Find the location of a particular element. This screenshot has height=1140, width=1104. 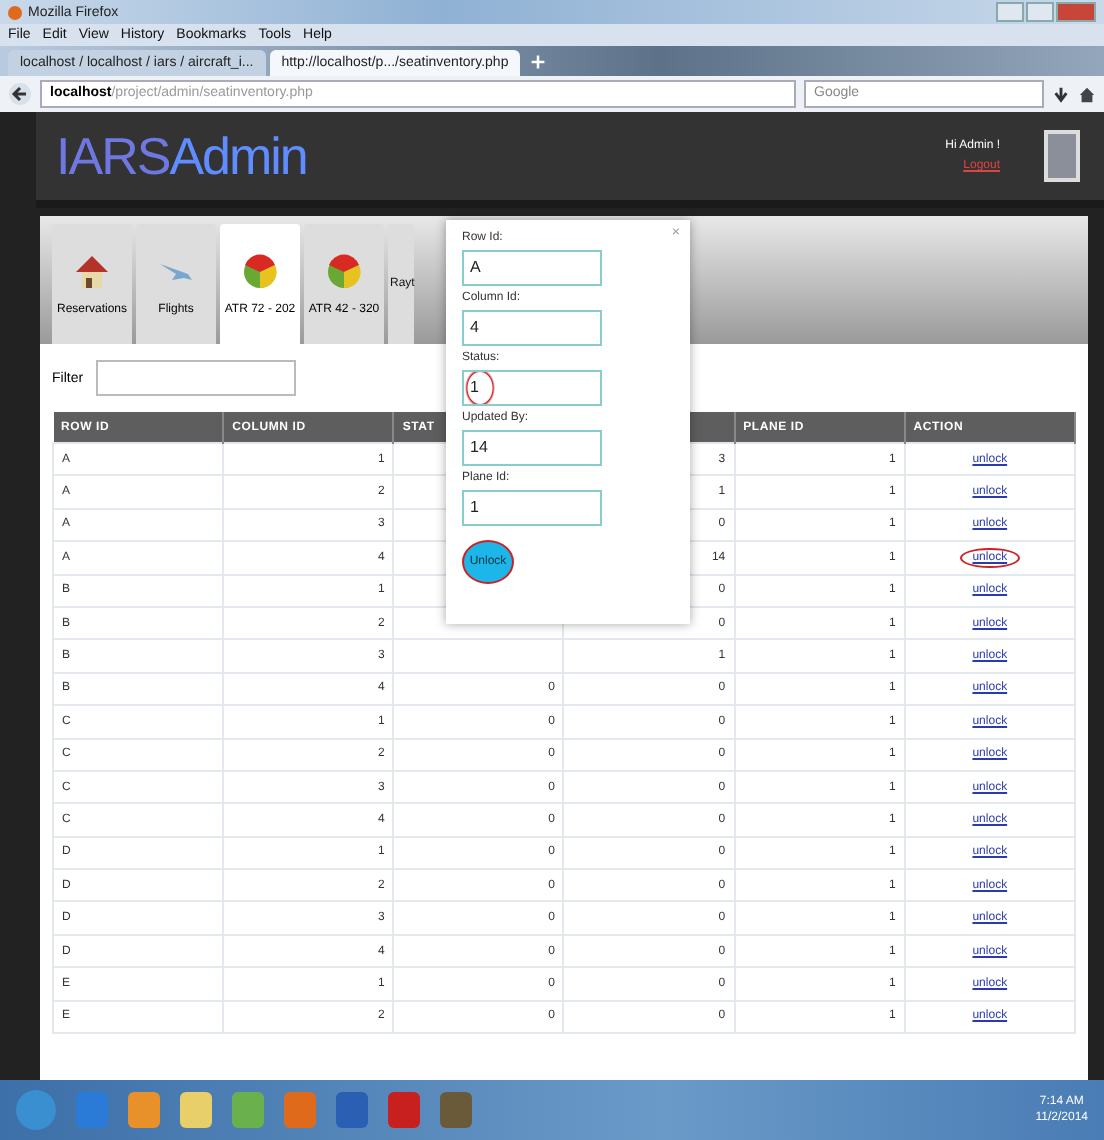

input-field: 14 is located at coordinates (532, 448).